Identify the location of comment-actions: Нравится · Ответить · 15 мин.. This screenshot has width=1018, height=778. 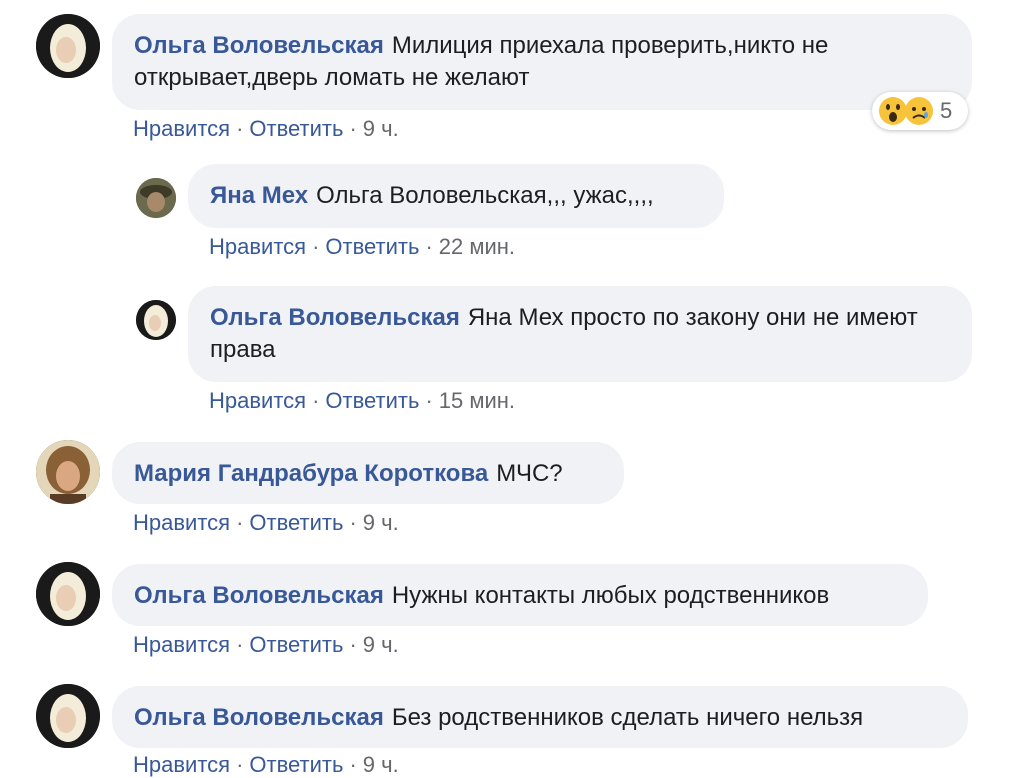
(362, 400).